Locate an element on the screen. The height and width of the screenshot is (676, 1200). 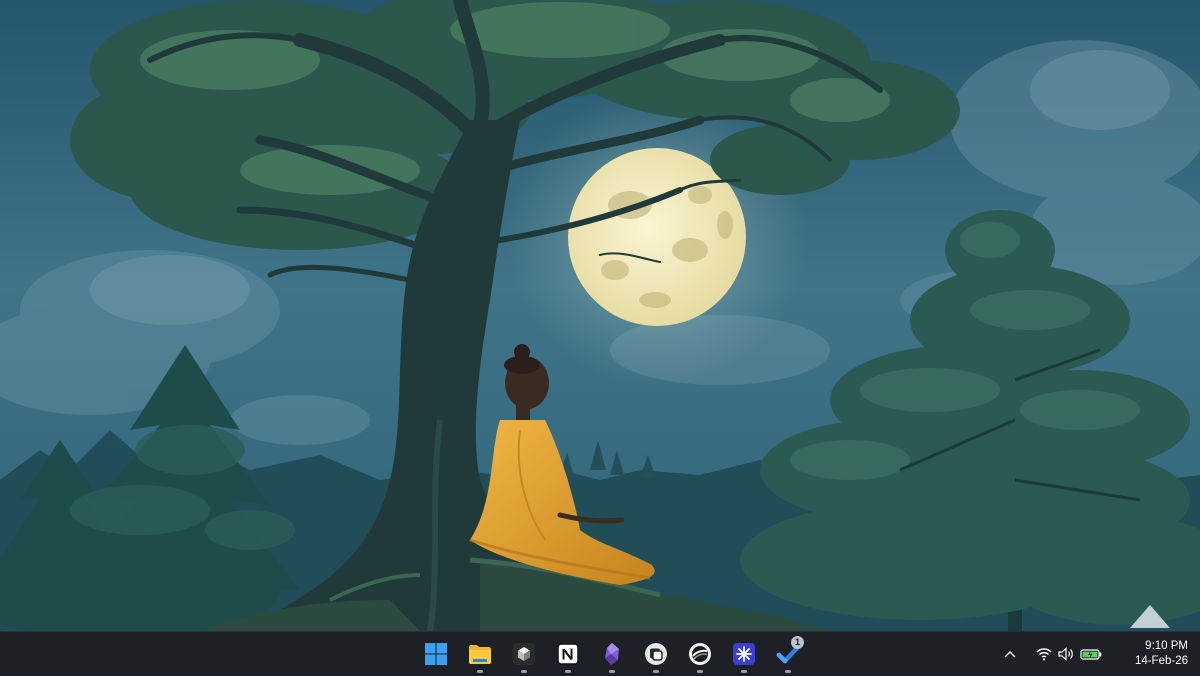
taskbar-todo-button: 1 is located at coordinates (788, 654).